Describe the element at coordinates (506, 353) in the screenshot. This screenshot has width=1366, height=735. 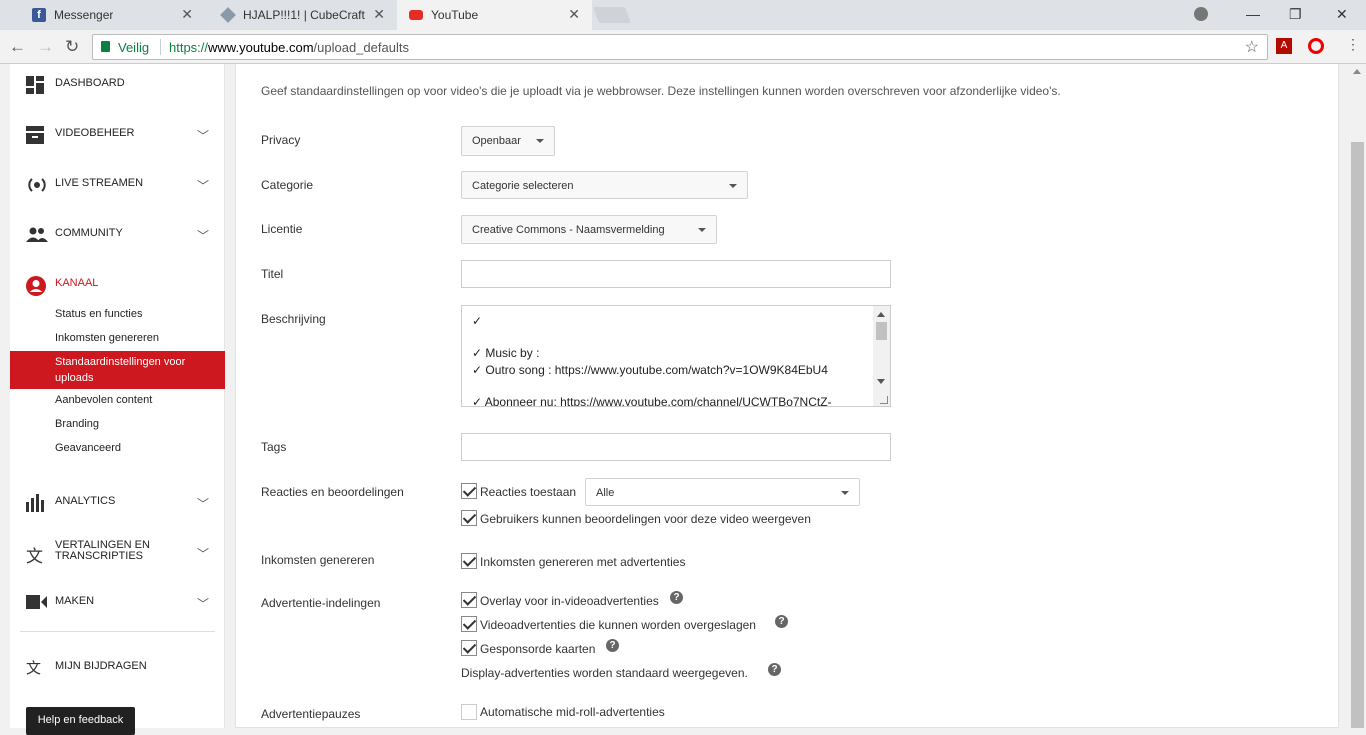
I see `description-line: ✓ Music by :` at that location.